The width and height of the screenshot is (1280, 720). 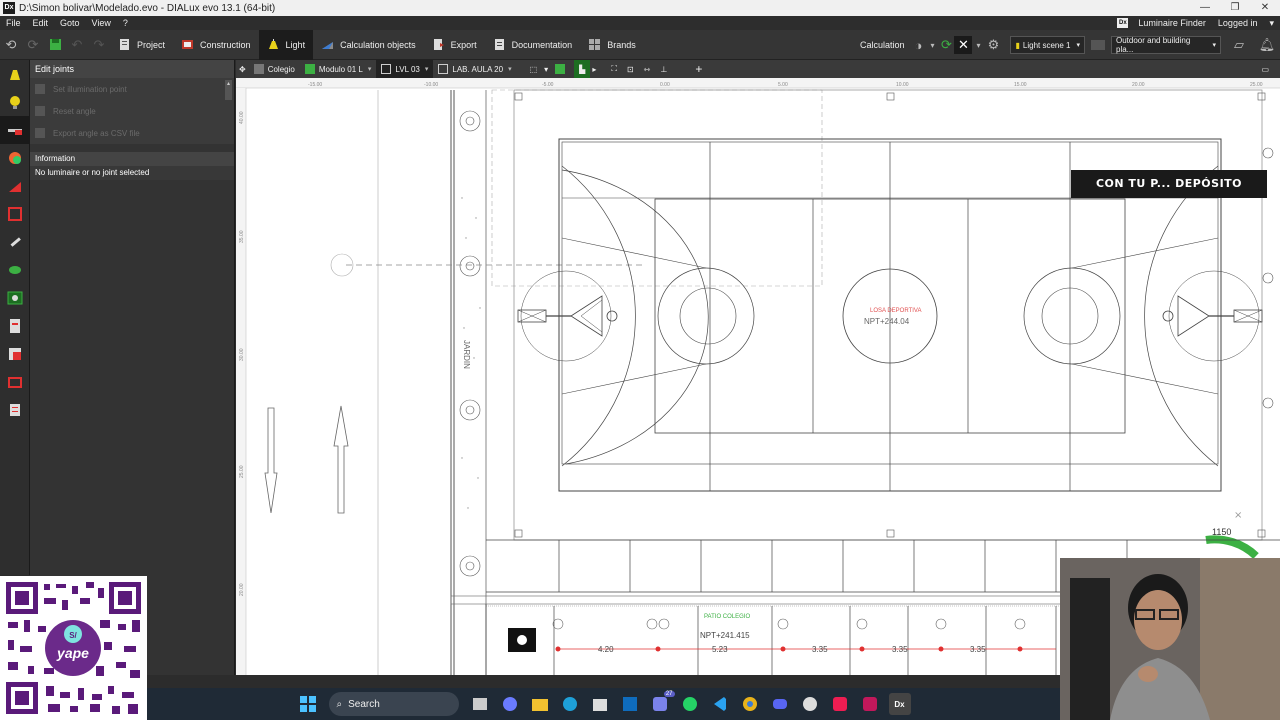 What do you see at coordinates (463, 44) in the screenshot?
I see `export-tab-label: Export` at bounding box center [463, 44].